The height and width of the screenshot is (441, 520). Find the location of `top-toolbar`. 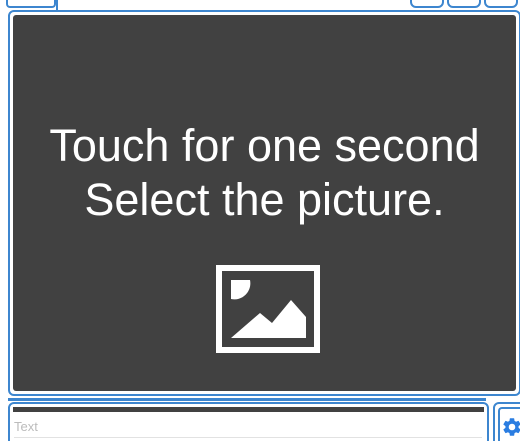

top-toolbar is located at coordinates (260, 5).